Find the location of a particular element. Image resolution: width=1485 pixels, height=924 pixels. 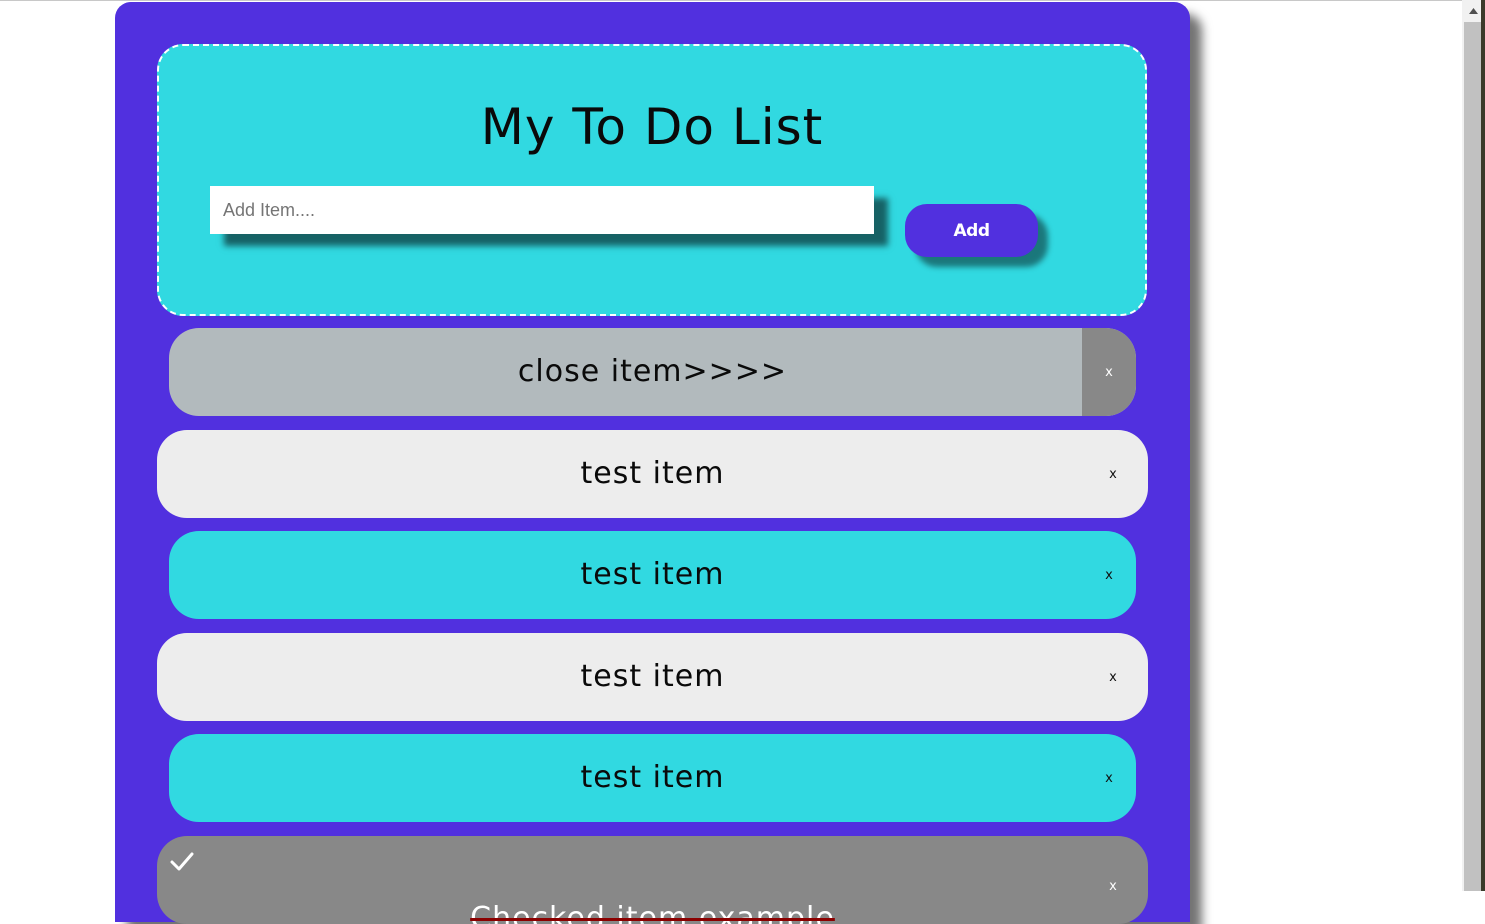

top-border is located at coordinates (731, 0).